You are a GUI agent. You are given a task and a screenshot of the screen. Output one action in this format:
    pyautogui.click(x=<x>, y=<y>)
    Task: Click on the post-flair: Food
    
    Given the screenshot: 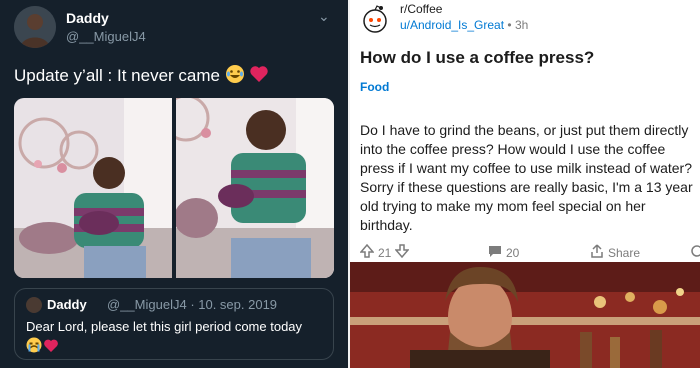 What is the action you would take?
    pyautogui.click(x=374, y=87)
    